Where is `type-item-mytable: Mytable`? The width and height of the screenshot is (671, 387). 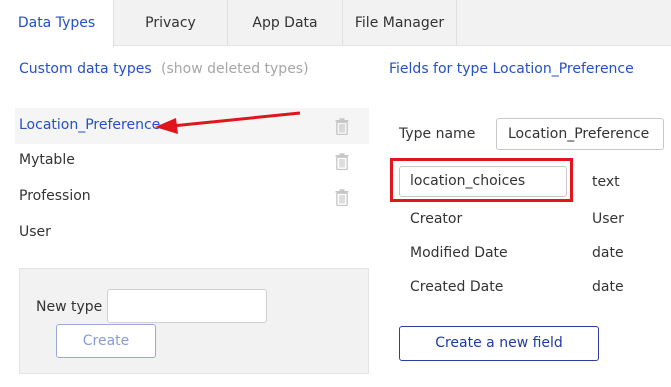 type-item-mytable: Mytable is located at coordinates (194, 161).